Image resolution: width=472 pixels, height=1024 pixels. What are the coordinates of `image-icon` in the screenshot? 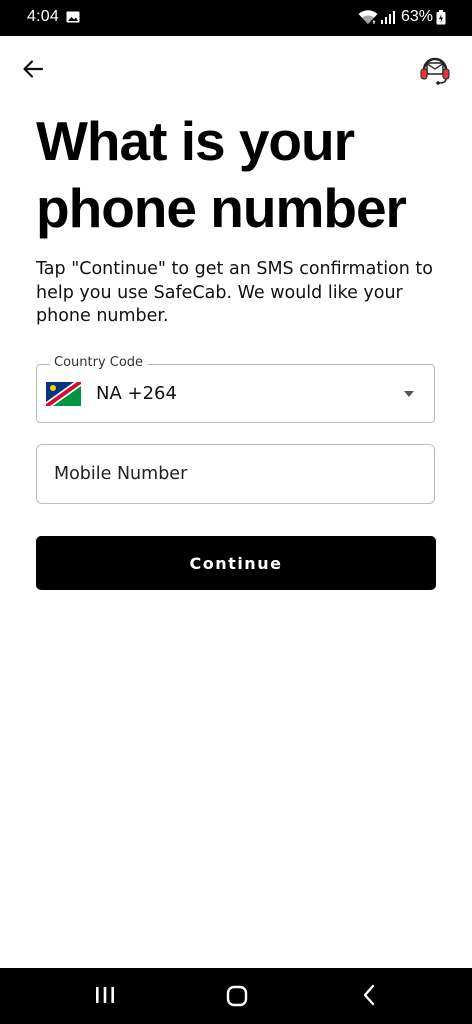 It's located at (73, 17).